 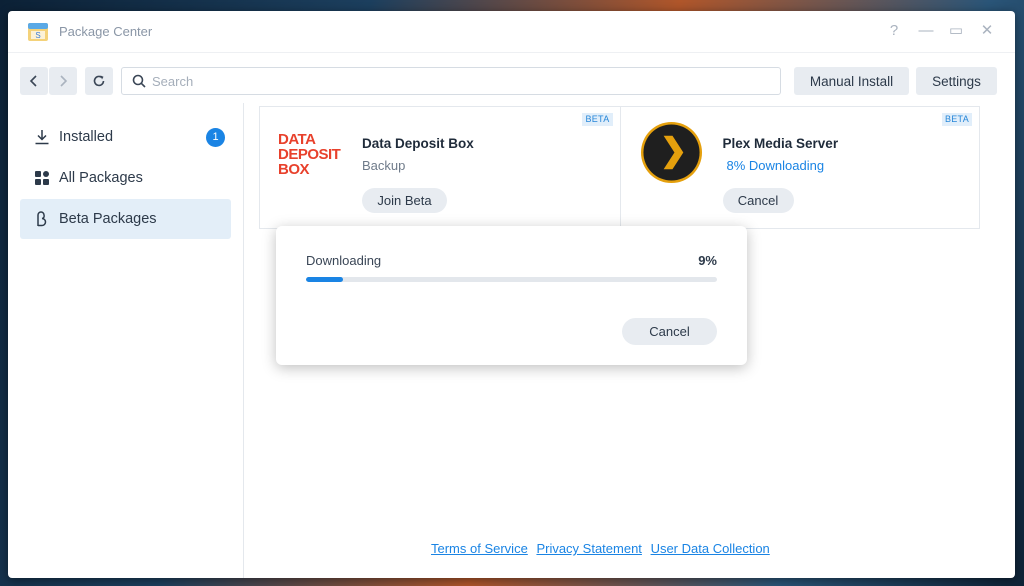 I want to click on refresh-icon, so click(x=99, y=81).